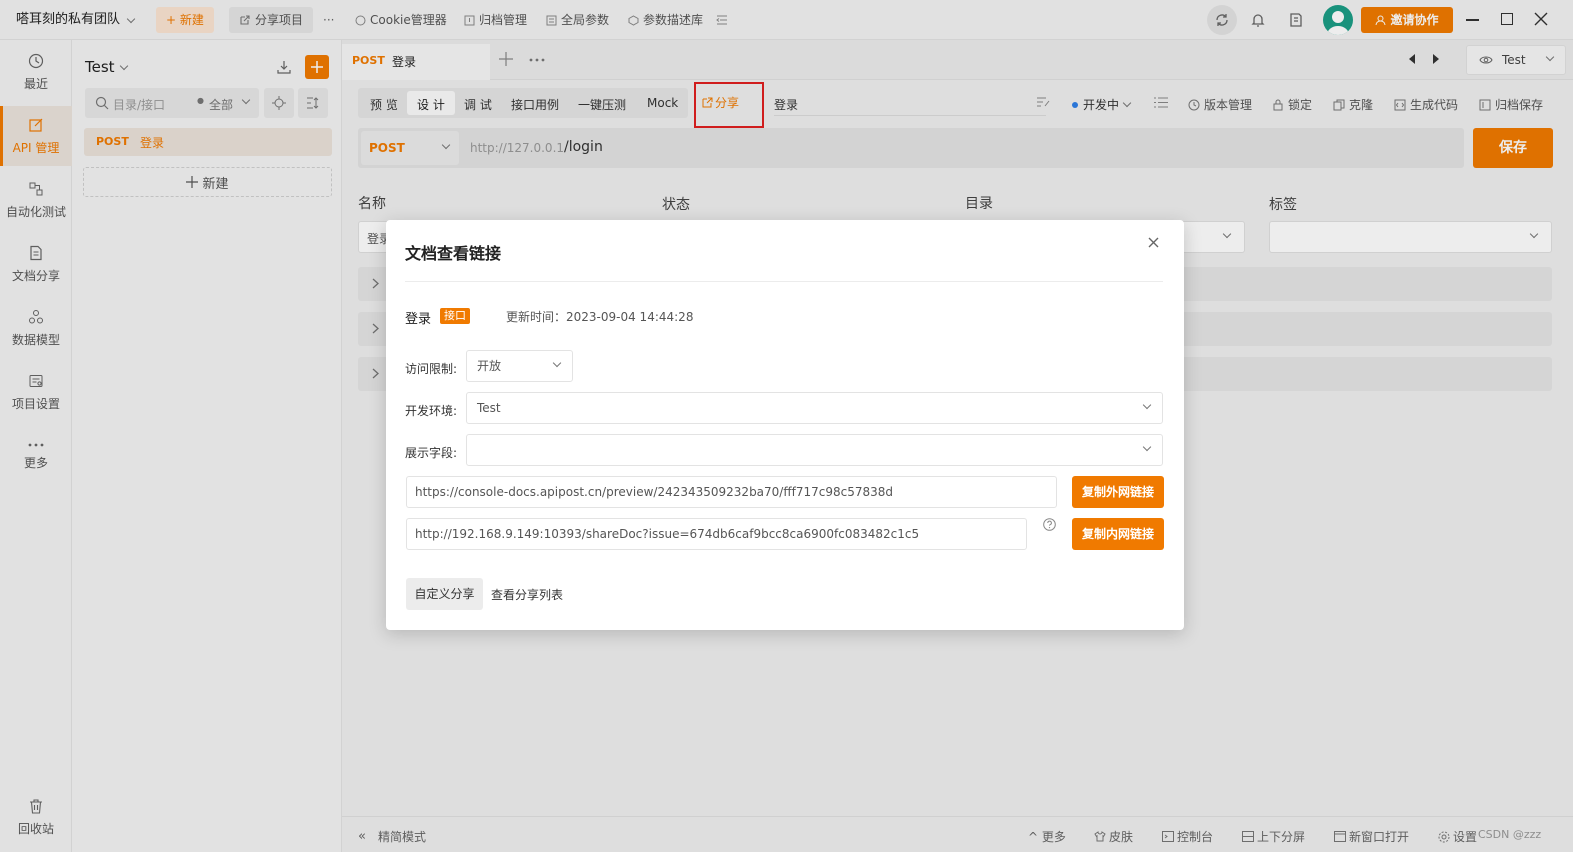 This screenshot has width=1573, height=852. Describe the element at coordinates (455, 316) in the screenshot. I see `type-badge: 接口` at that location.